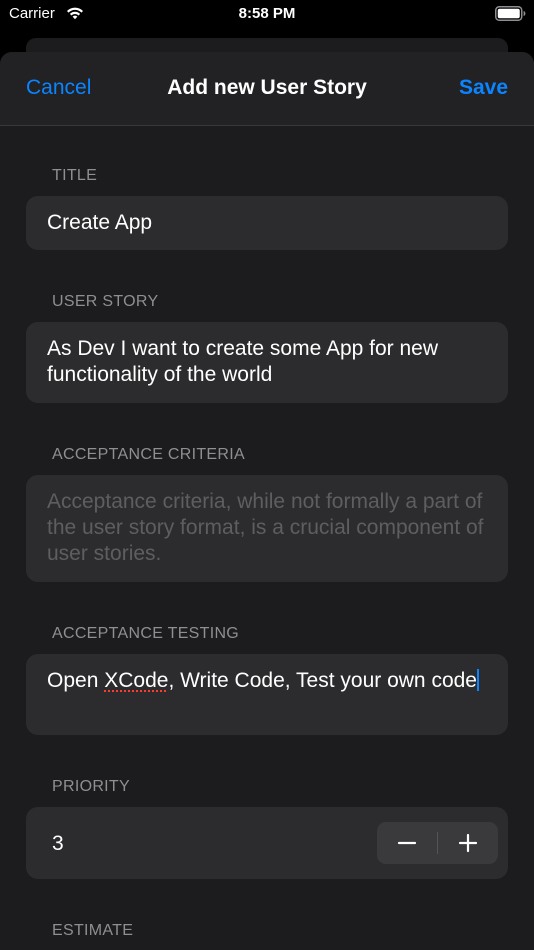 The width and height of the screenshot is (534, 950). I want to click on acceptance-criteria-section-header: ACCEPTANCE CRITERIA, so click(148, 454).